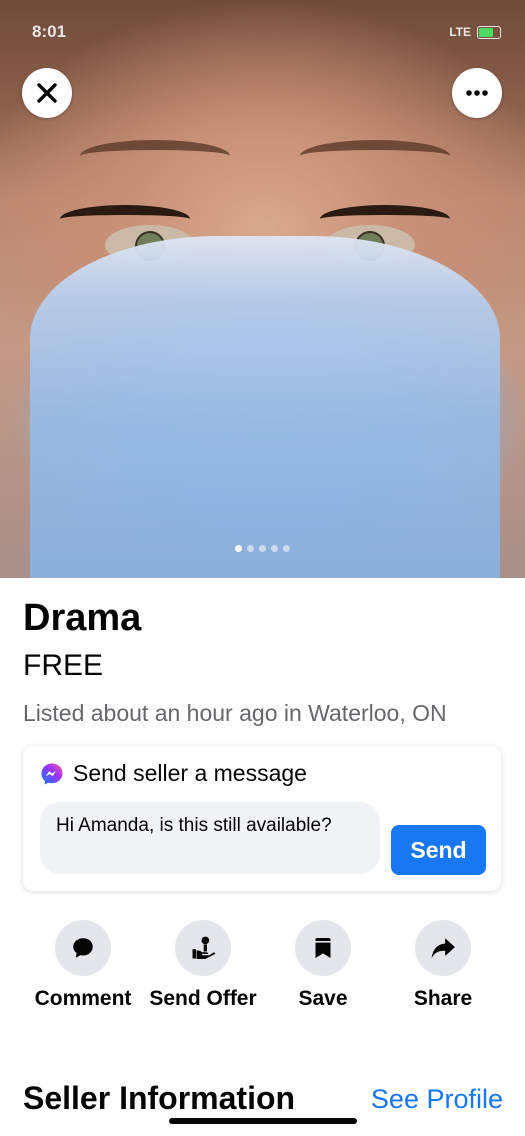 Image resolution: width=525 pixels, height=1136 pixels. Describe the element at coordinates (475, 32) in the screenshot. I see `status-icons: LTE` at that location.